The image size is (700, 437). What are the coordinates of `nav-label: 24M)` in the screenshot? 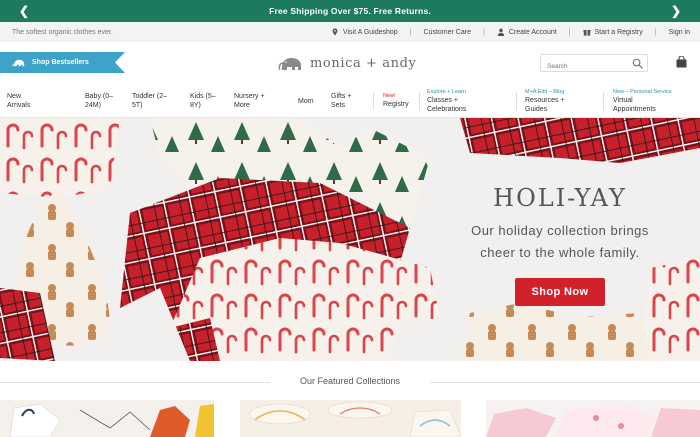 It's located at (93, 105).